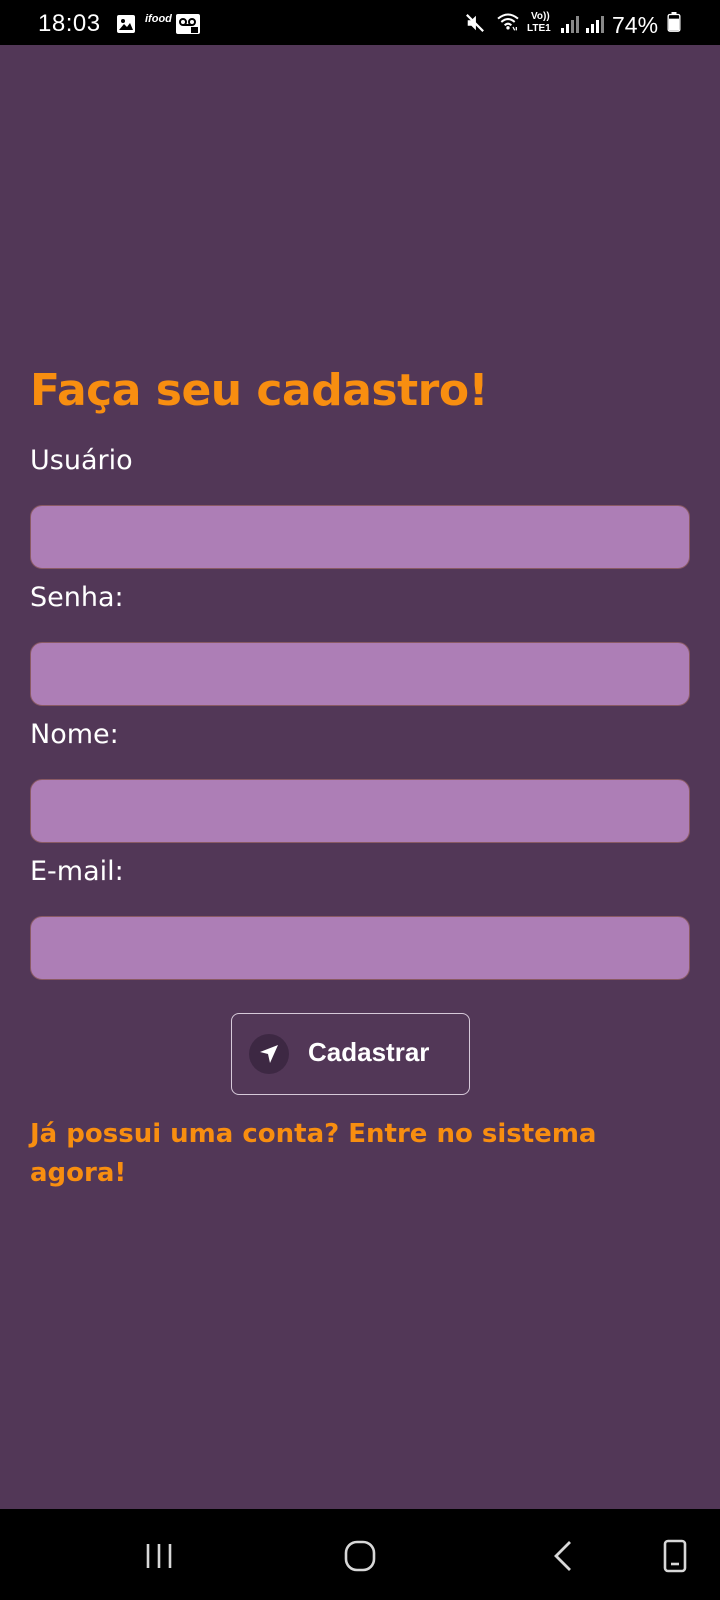 The height and width of the screenshot is (1600, 720). Describe the element at coordinates (360, 948) in the screenshot. I see `email-input` at that location.